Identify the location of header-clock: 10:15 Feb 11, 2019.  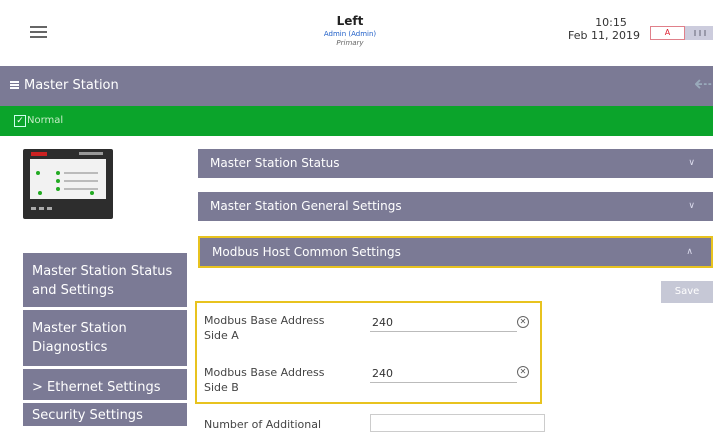
(600, 29).